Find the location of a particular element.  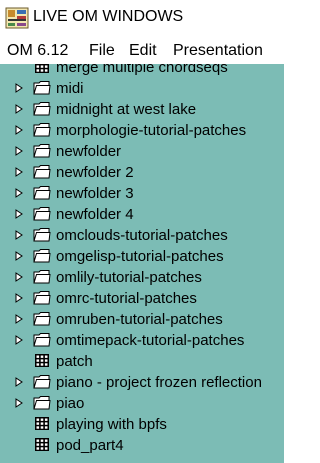

patch-row: patch is located at coordinates (142, 362).